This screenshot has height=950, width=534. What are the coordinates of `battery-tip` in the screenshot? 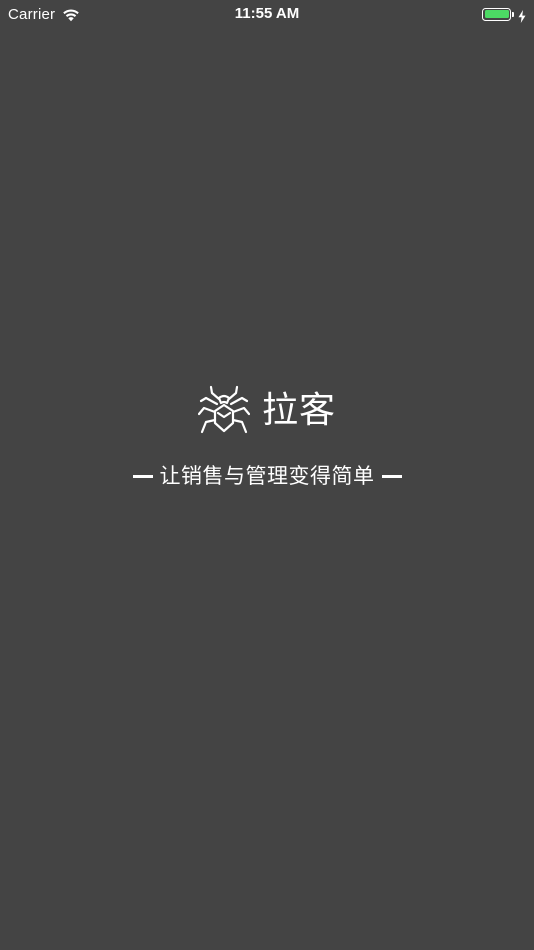 It's located at (513, 14).